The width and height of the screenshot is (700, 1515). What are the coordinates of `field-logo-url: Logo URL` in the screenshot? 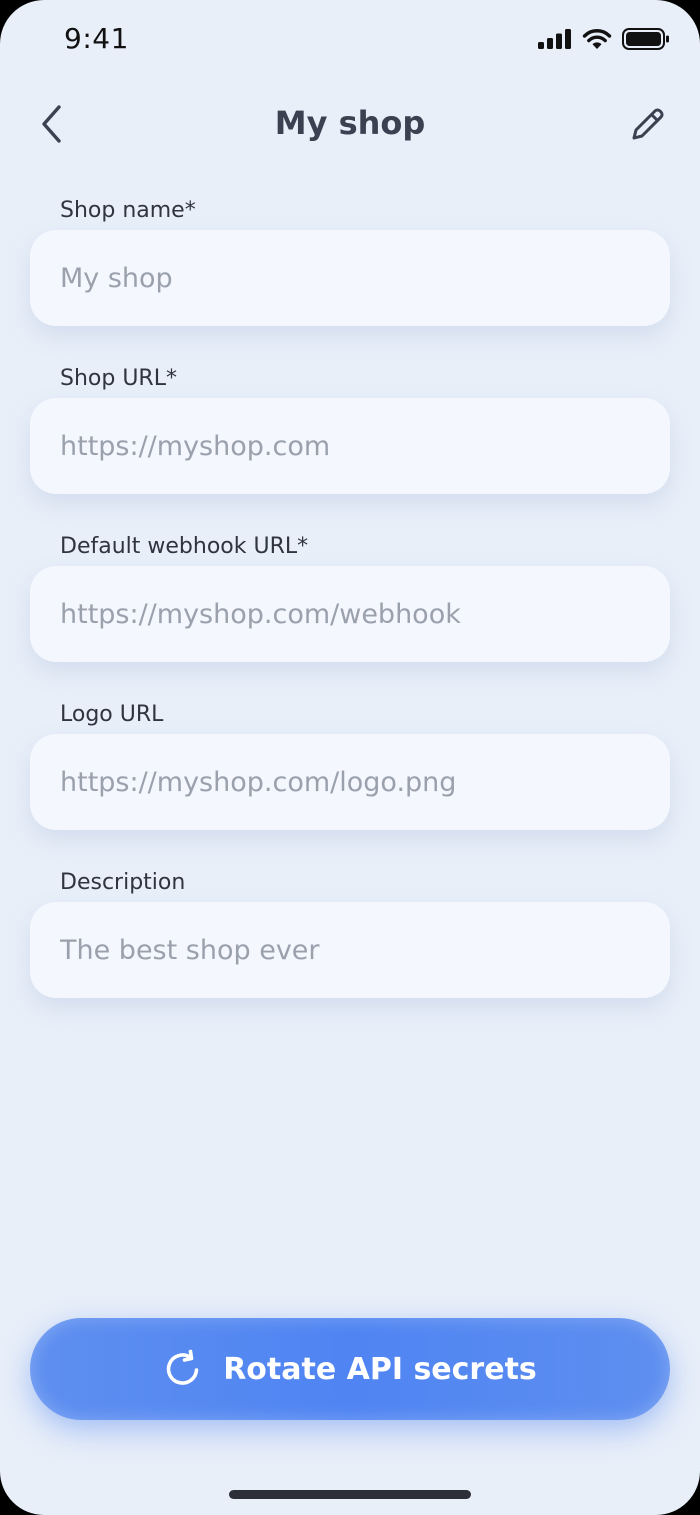 It's located at (350, 765).